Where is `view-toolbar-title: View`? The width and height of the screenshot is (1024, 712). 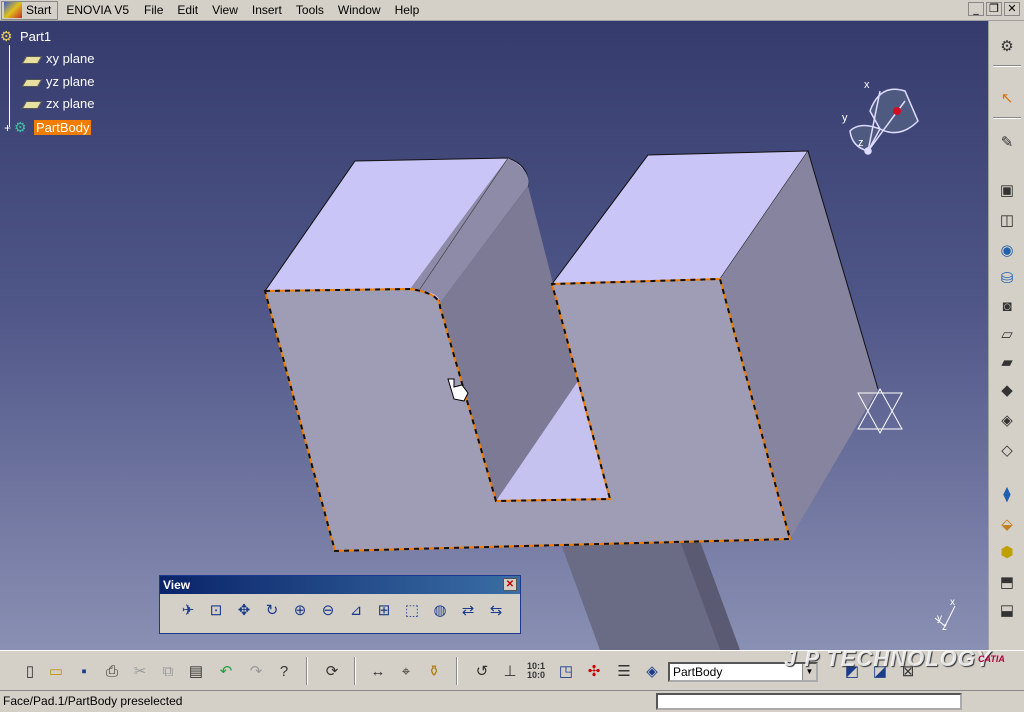 view-toolbar-title: View is located at coordinates (177, 585).